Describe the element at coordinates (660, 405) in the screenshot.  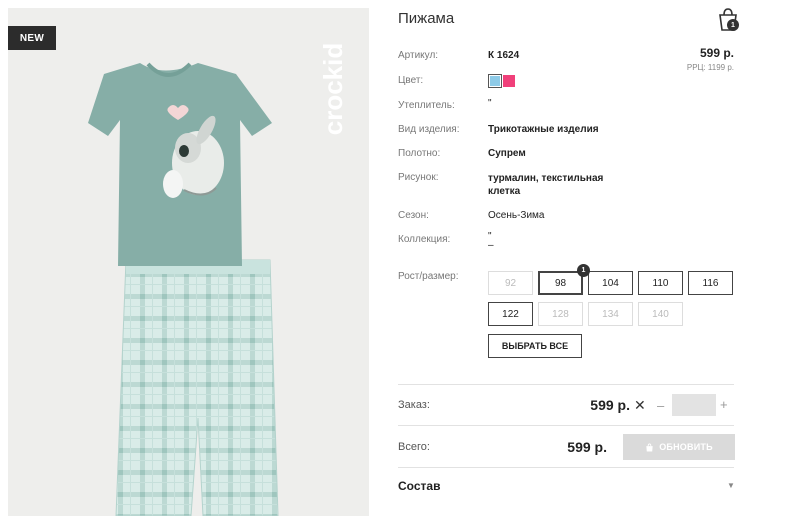
I see `decrease-quantity-button: –` at that location.